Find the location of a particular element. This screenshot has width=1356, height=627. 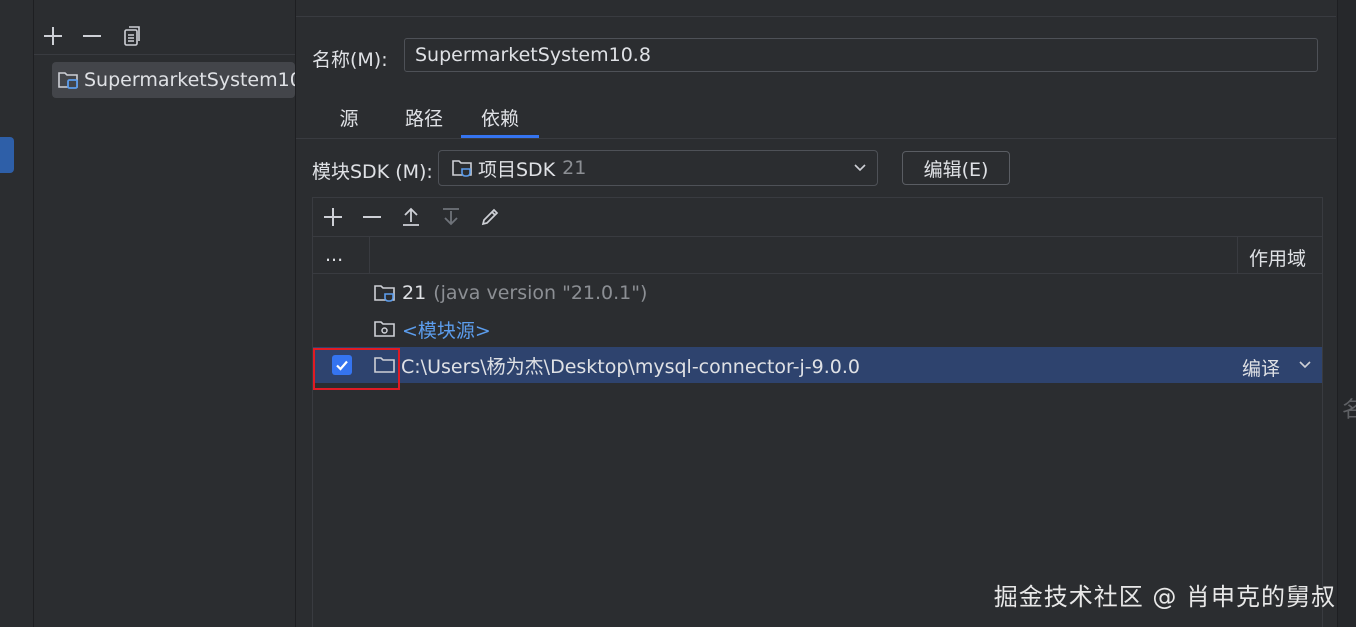

scope-value: 编译 is located at coordinates (1261, 367).